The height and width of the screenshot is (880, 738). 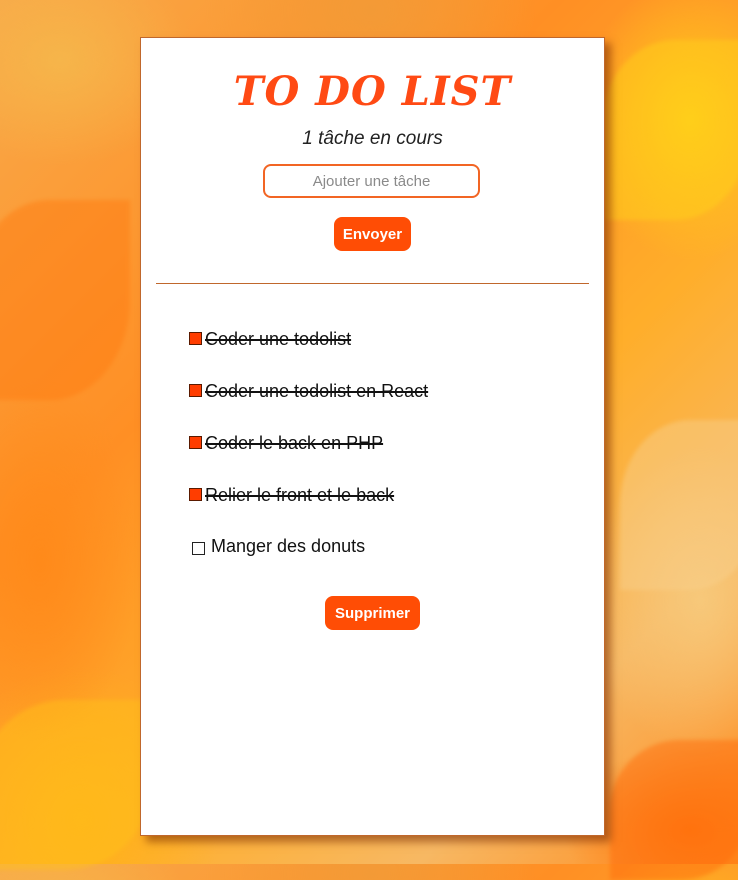 What do you see at coordinates (372, 234) in the screenshot?
I see `send-button: Envoyer` at bounding box center [372, 234].